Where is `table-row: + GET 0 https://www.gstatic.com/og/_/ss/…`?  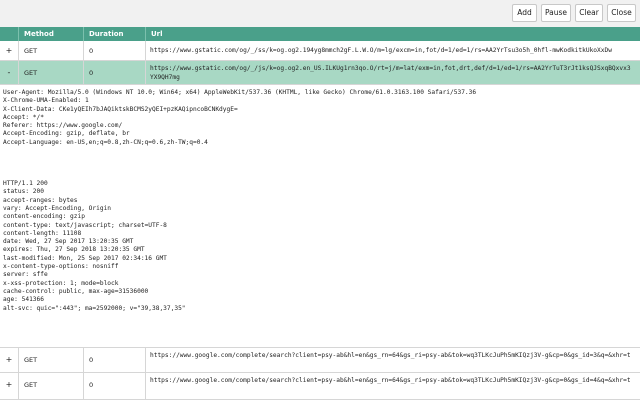
table-row: + GET 0 https://www.gstatic.com/og/_/ss/… is located at coordinates (320, 51).